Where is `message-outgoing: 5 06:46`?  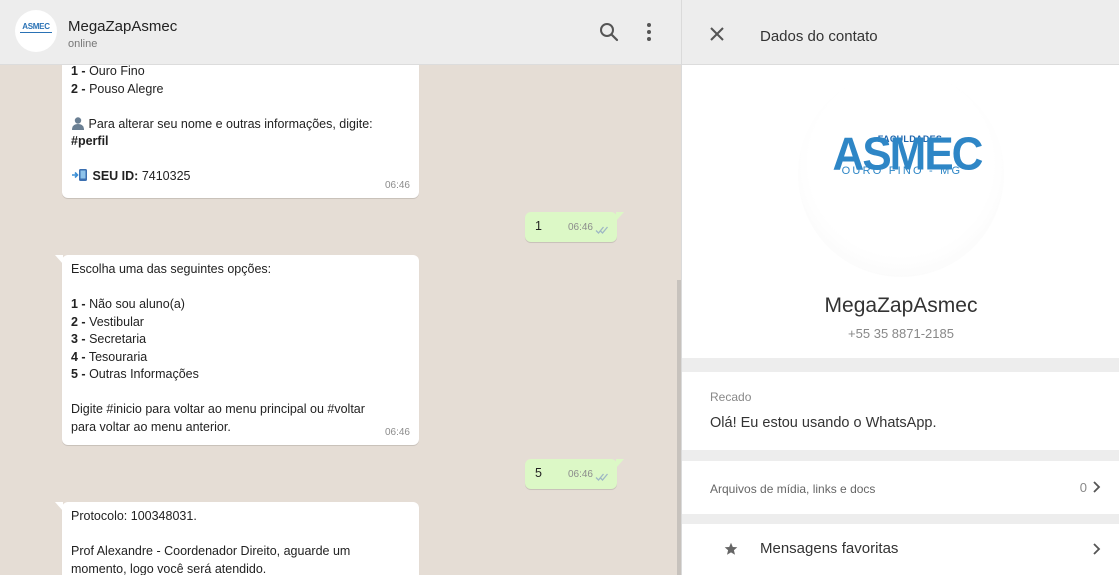 message-outgoing: 5 06:46 is located at coordinates (574, 474).